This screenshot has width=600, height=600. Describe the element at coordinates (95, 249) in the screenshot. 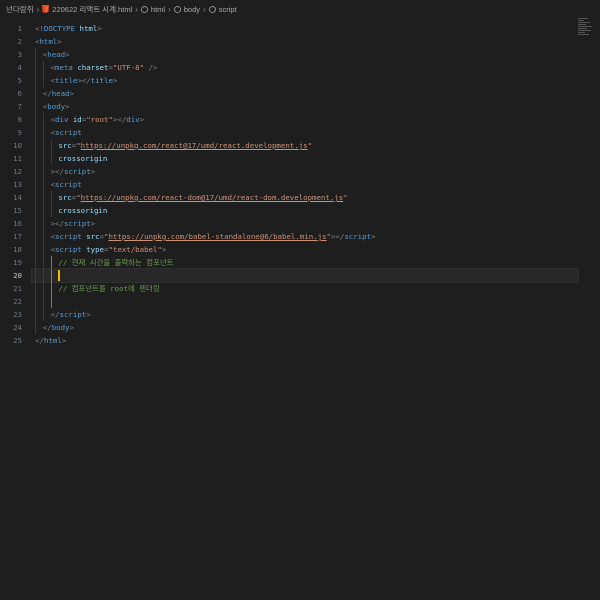

I see `code-token-attr: type` at that location.